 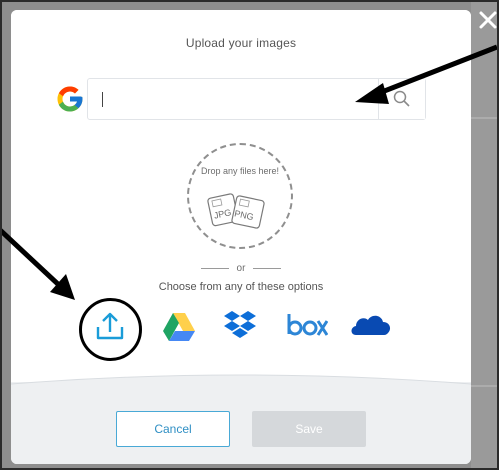 What do you see at coordinates (110, 329) in the screenshot?
I see `annotation-circle` at bounding box center [110, 329].